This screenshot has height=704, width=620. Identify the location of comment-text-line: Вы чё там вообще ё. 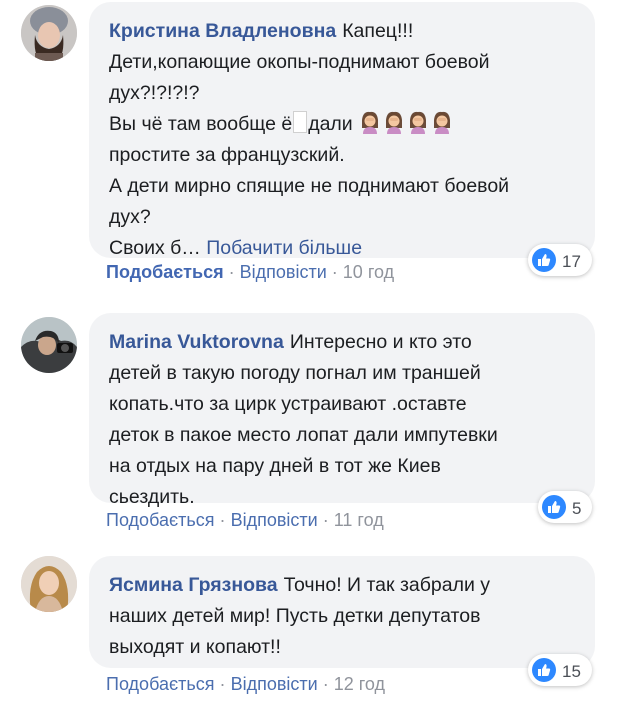
(201, 124).